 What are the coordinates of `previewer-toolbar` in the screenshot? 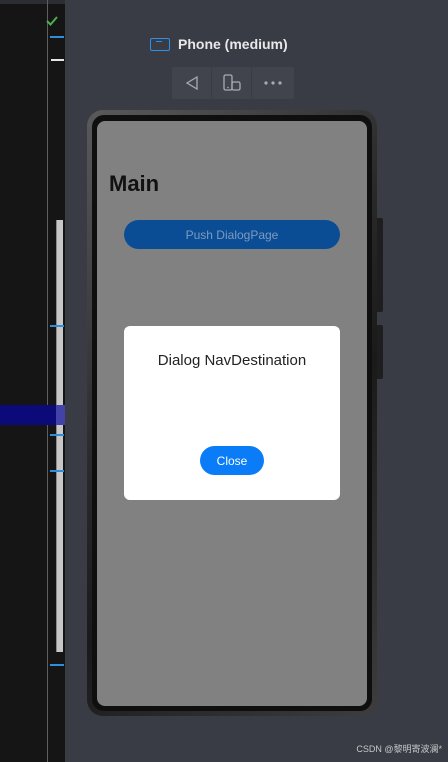 It's located at (233, 83).